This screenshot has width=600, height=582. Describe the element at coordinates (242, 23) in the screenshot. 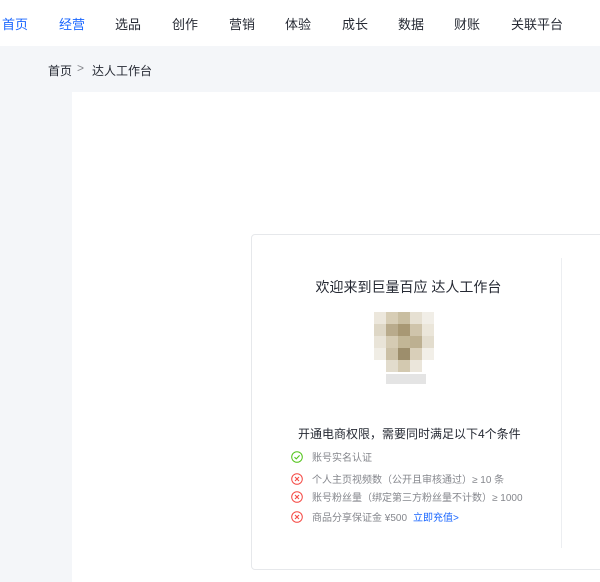

I see `nav-item-marketing: 营销` at that location.